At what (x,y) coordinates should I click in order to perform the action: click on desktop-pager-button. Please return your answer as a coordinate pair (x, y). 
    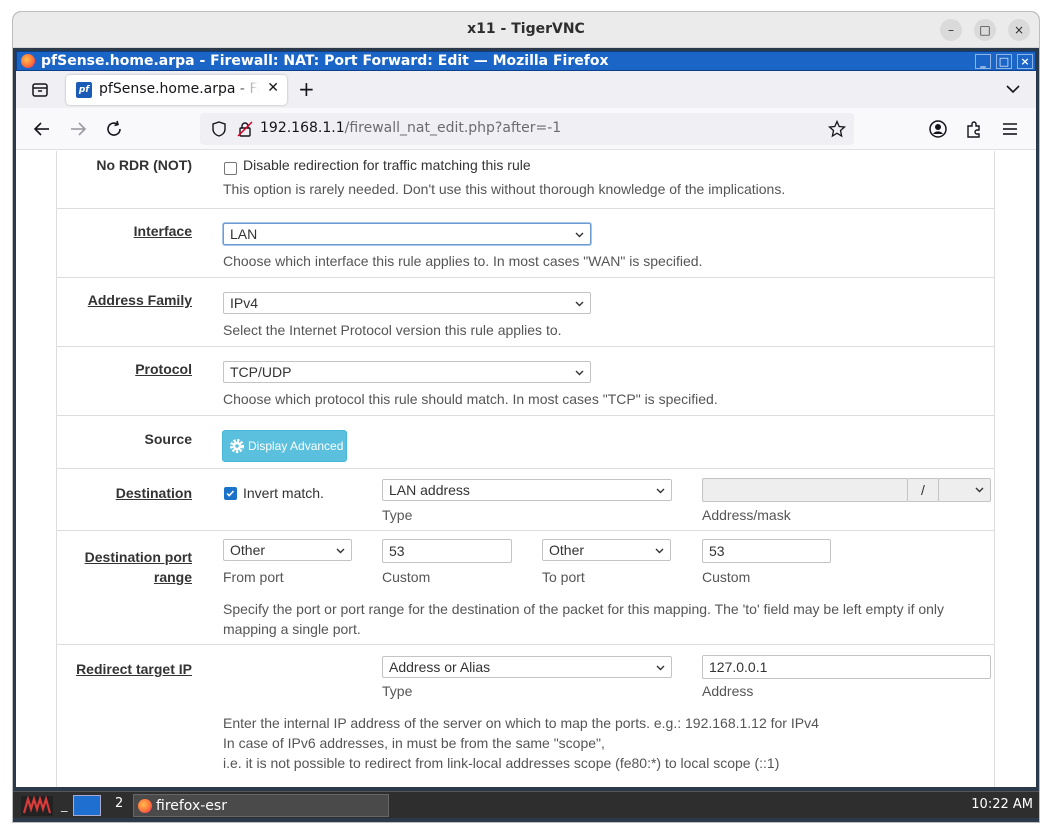
    Looking at the image, I should click on (87, 805).